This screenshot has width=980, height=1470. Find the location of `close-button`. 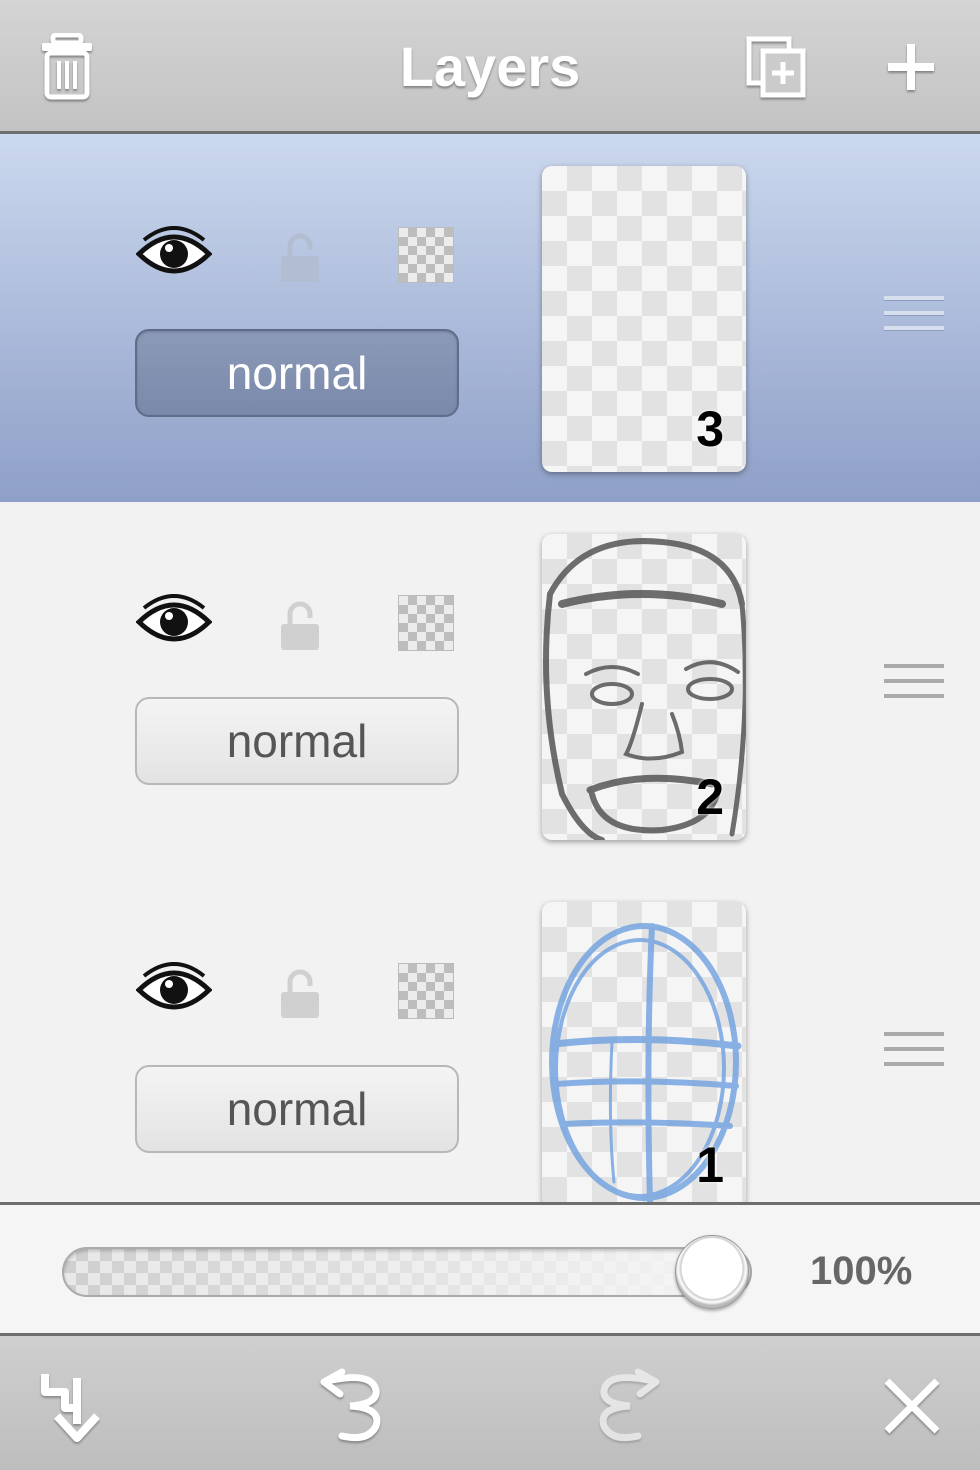

close-button is located at coordinates (912, 1406).